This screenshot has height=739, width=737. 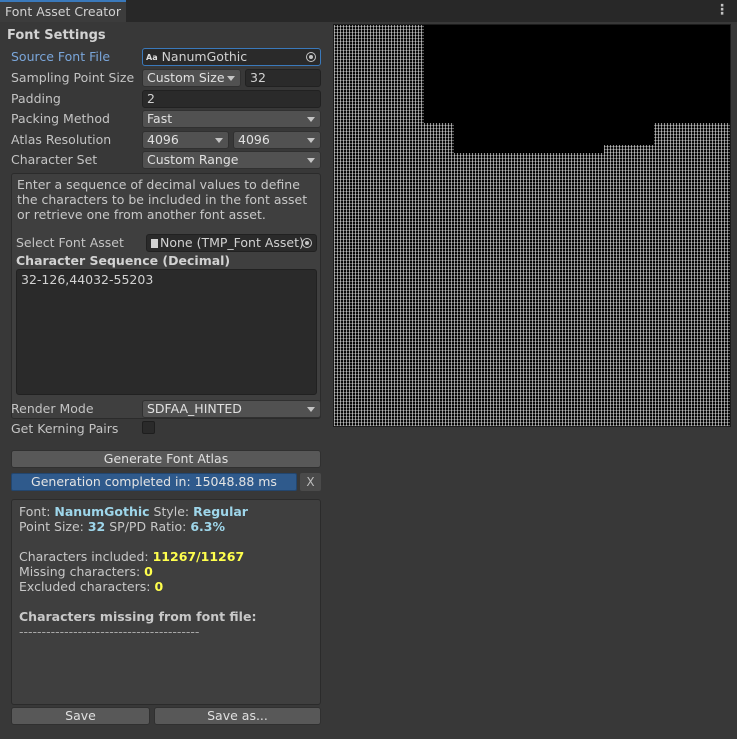 What do you see at coordinates (193, 159) in the screenshot?
I see `character-set-value: Custom Range` at bounding box center [193, 159].